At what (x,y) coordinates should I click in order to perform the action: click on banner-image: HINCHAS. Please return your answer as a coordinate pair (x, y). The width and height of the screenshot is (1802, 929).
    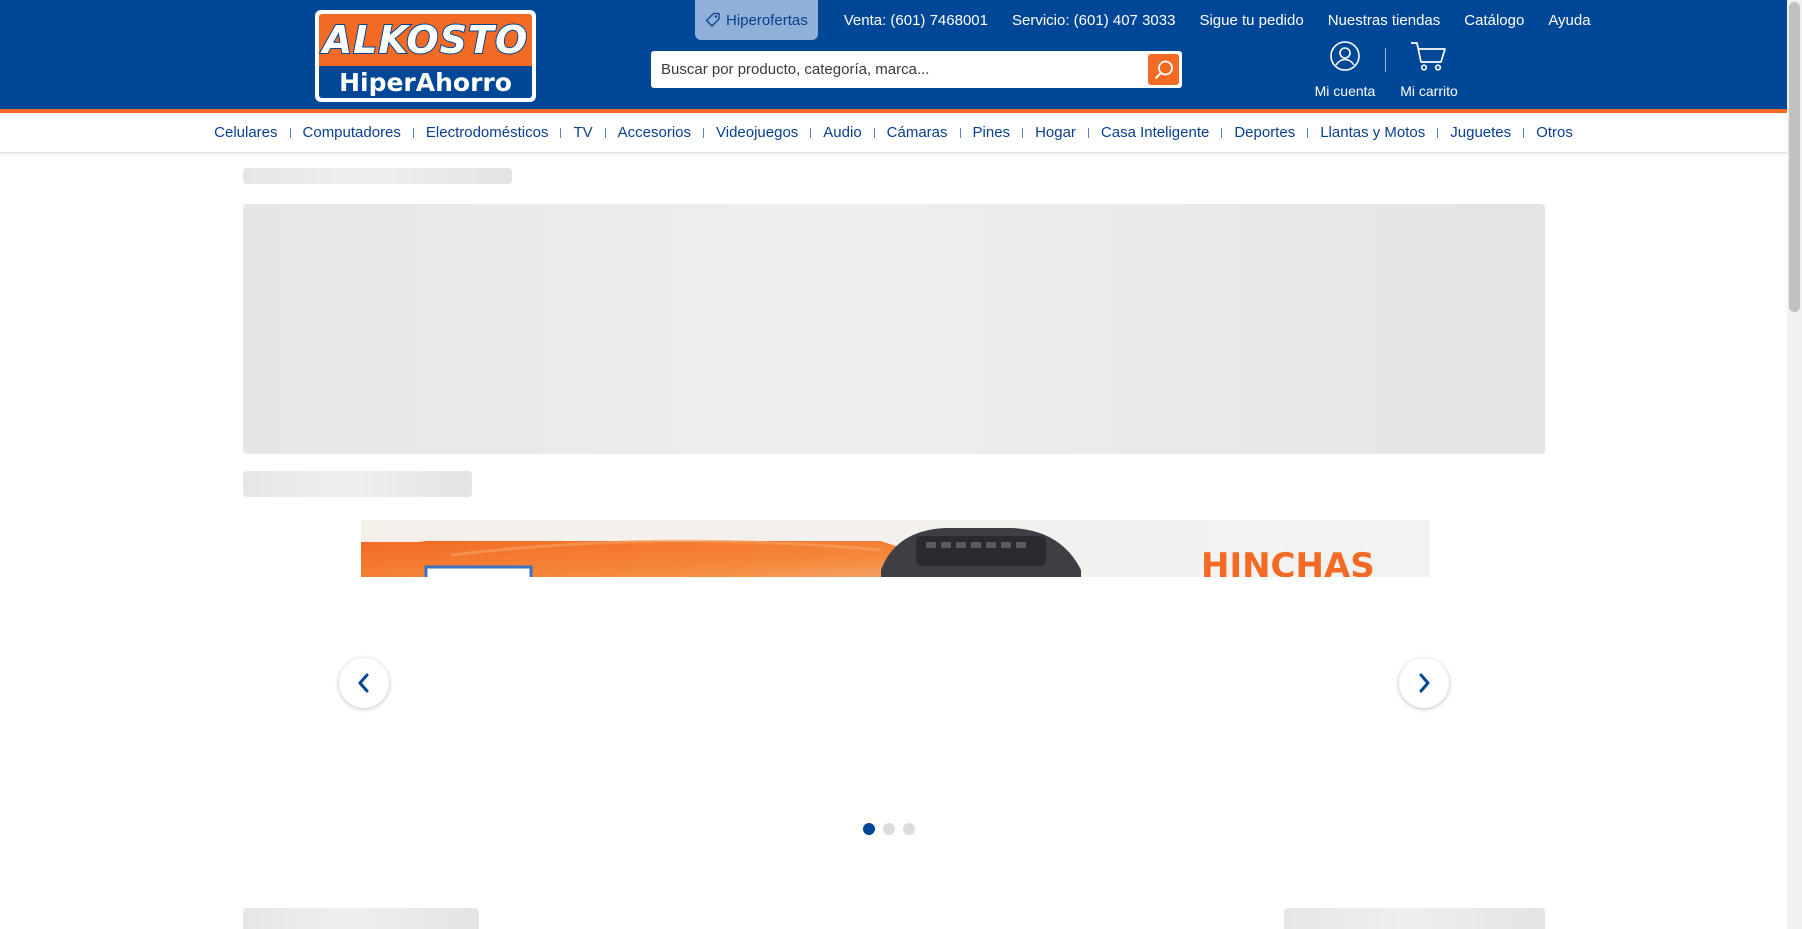
    Looking at the image, I should click on (895, 548).